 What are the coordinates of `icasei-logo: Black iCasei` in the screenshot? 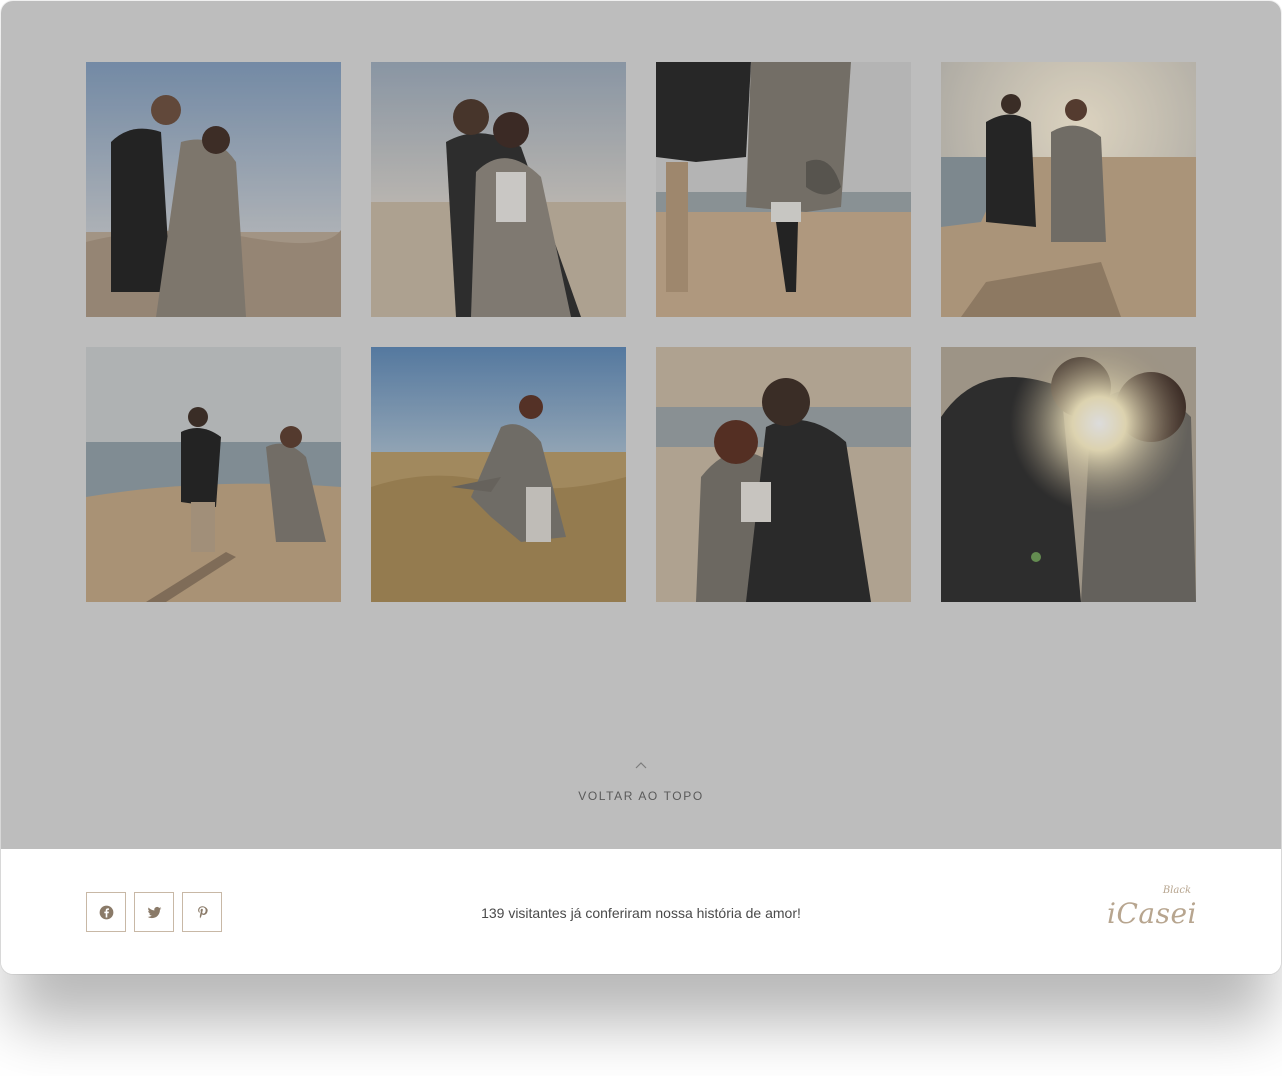 It's located at (1152, 908).